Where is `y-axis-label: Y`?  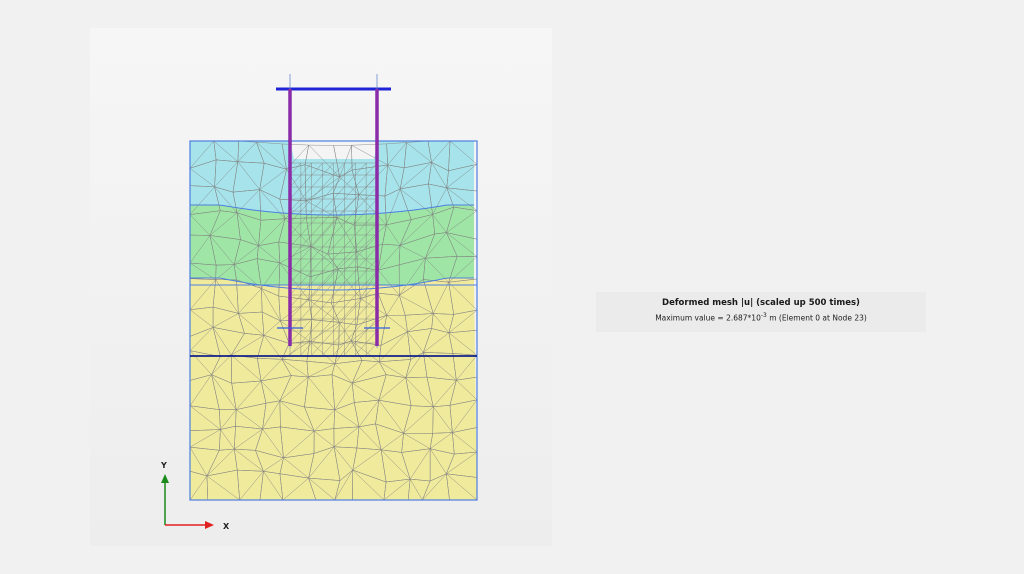 y-axis-label: Y is located at coordinates (163, 465).